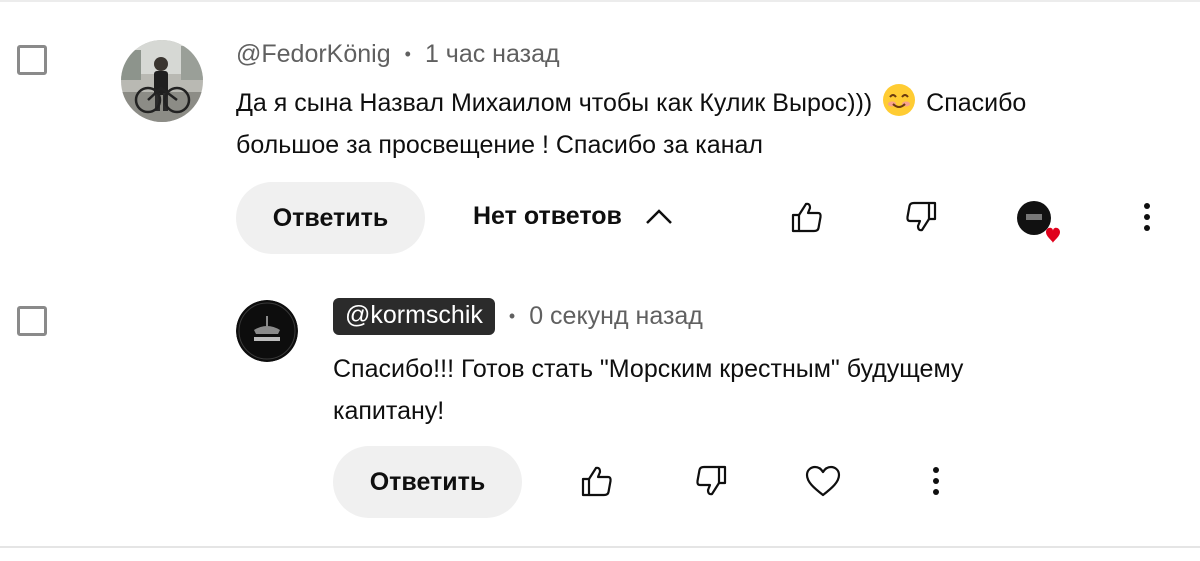 This screenshot has height=561, width=1200. I want to click on replies-toggle: Нет ответов, so click(573, 216).